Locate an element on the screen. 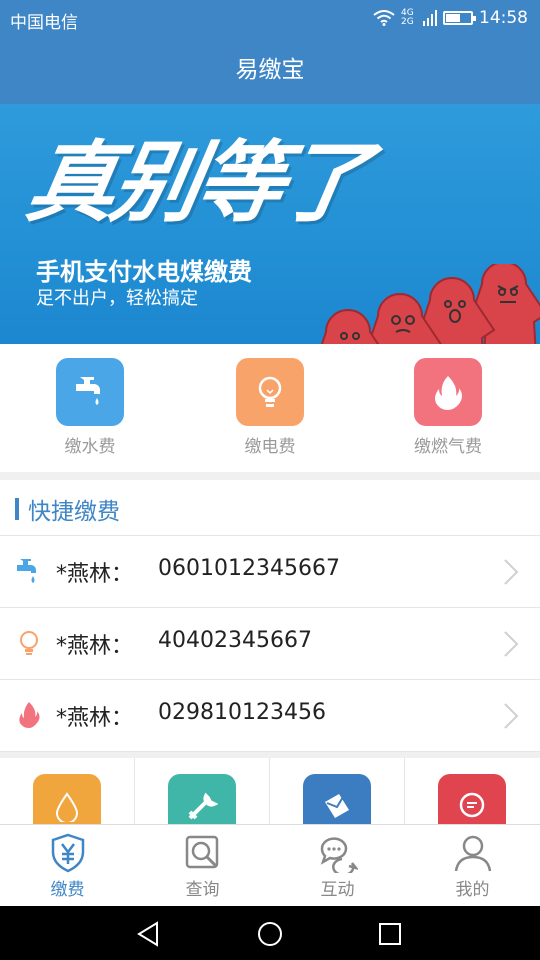  status-right: 4G 2G 14:58 is located at coordinates (450, 18).